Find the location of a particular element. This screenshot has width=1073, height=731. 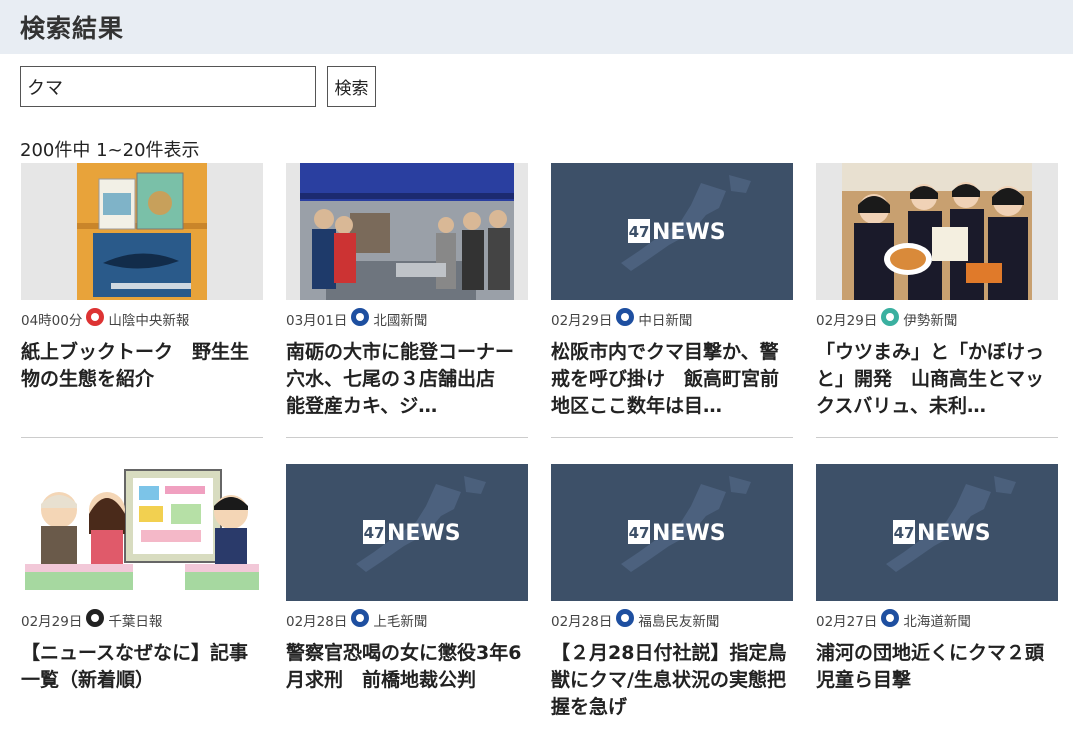

page-header: 検索結果 is located at coordinates (536, 27).